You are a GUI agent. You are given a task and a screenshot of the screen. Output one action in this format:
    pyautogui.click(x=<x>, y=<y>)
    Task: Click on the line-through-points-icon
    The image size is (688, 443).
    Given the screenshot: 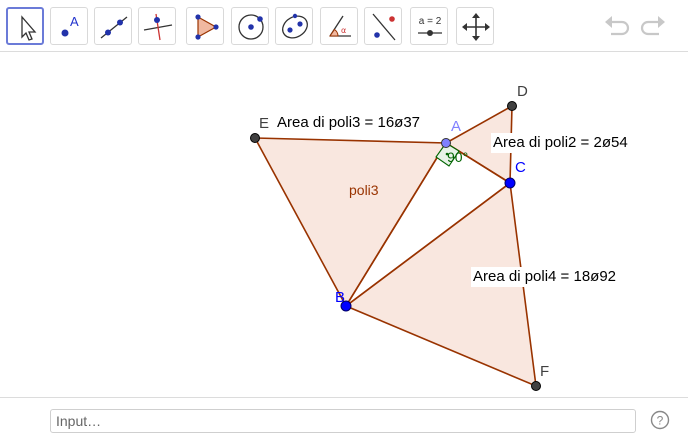 What is the action you would take?
    pyautogui.click(x=114, y=27)
    